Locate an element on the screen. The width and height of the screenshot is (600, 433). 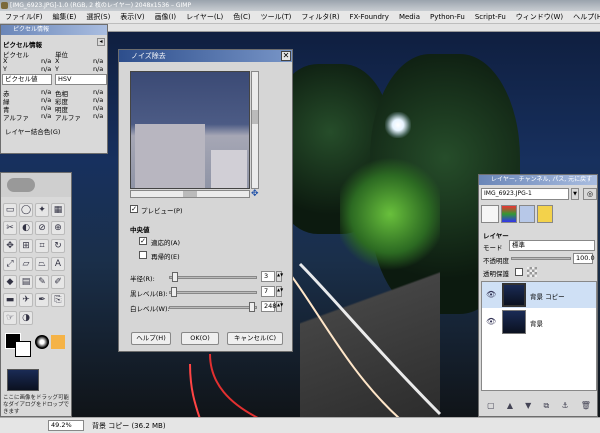
clone-icon: ⎘ is located at coordinates (58, 300).